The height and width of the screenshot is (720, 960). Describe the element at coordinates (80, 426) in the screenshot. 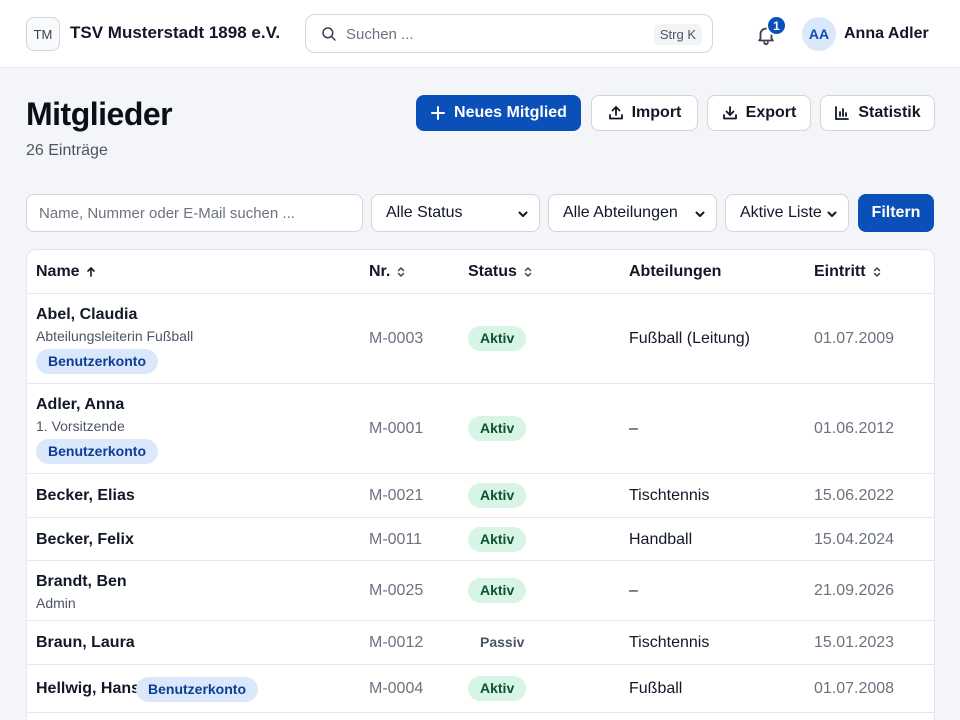

I see `member-role: 1. Vorsitzende` at that location.